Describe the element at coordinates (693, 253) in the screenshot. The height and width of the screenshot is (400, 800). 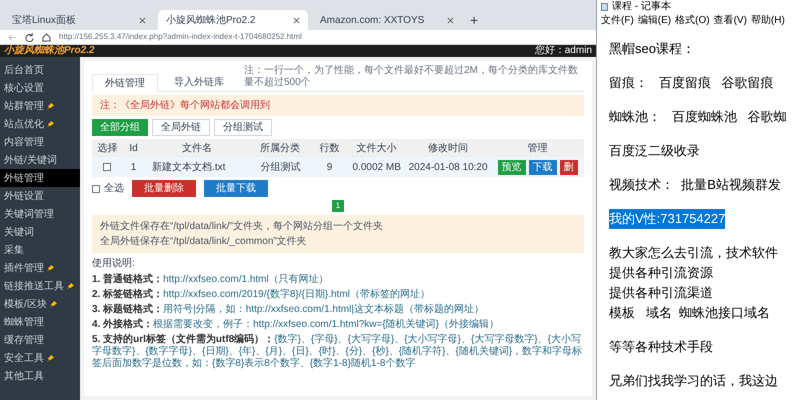
I see `text-line: 教大家怎么去引流，技术软件` at that location.